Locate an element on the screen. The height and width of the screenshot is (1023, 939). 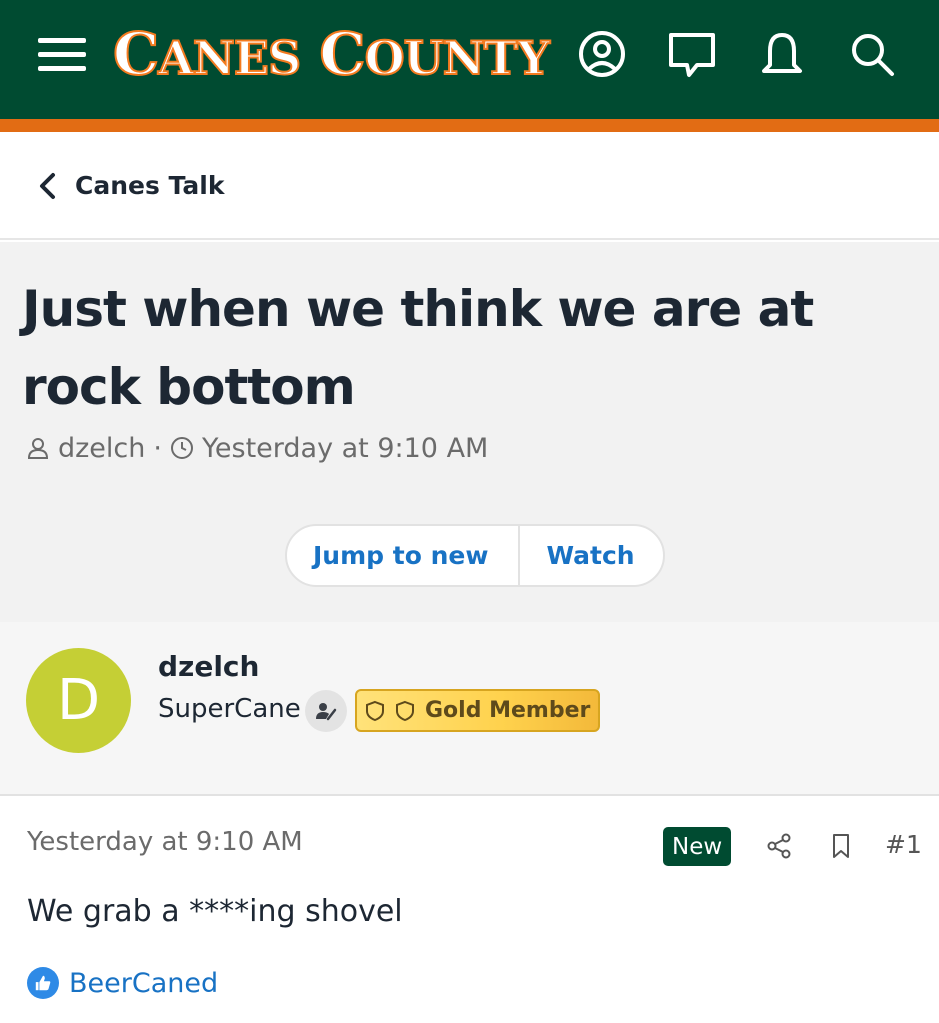
gold-member-badge: Gold Member is located at coordinates (478, 710).